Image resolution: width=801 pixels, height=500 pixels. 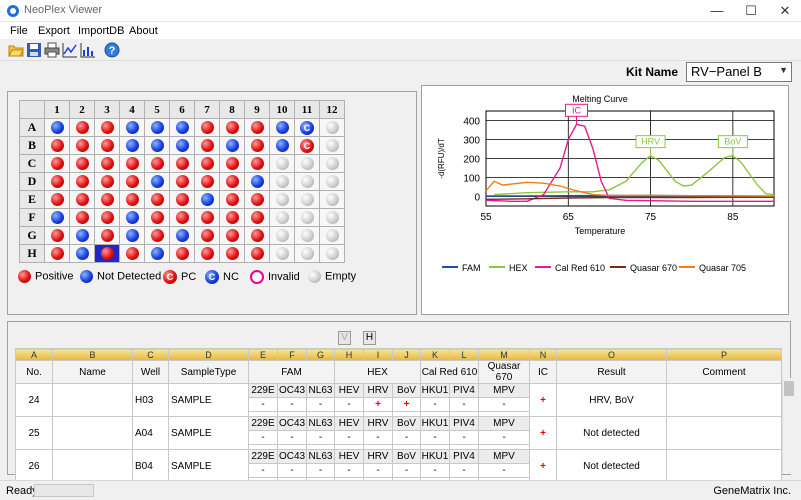 I want to click on column-header: 12, so click(x=332, y=109).